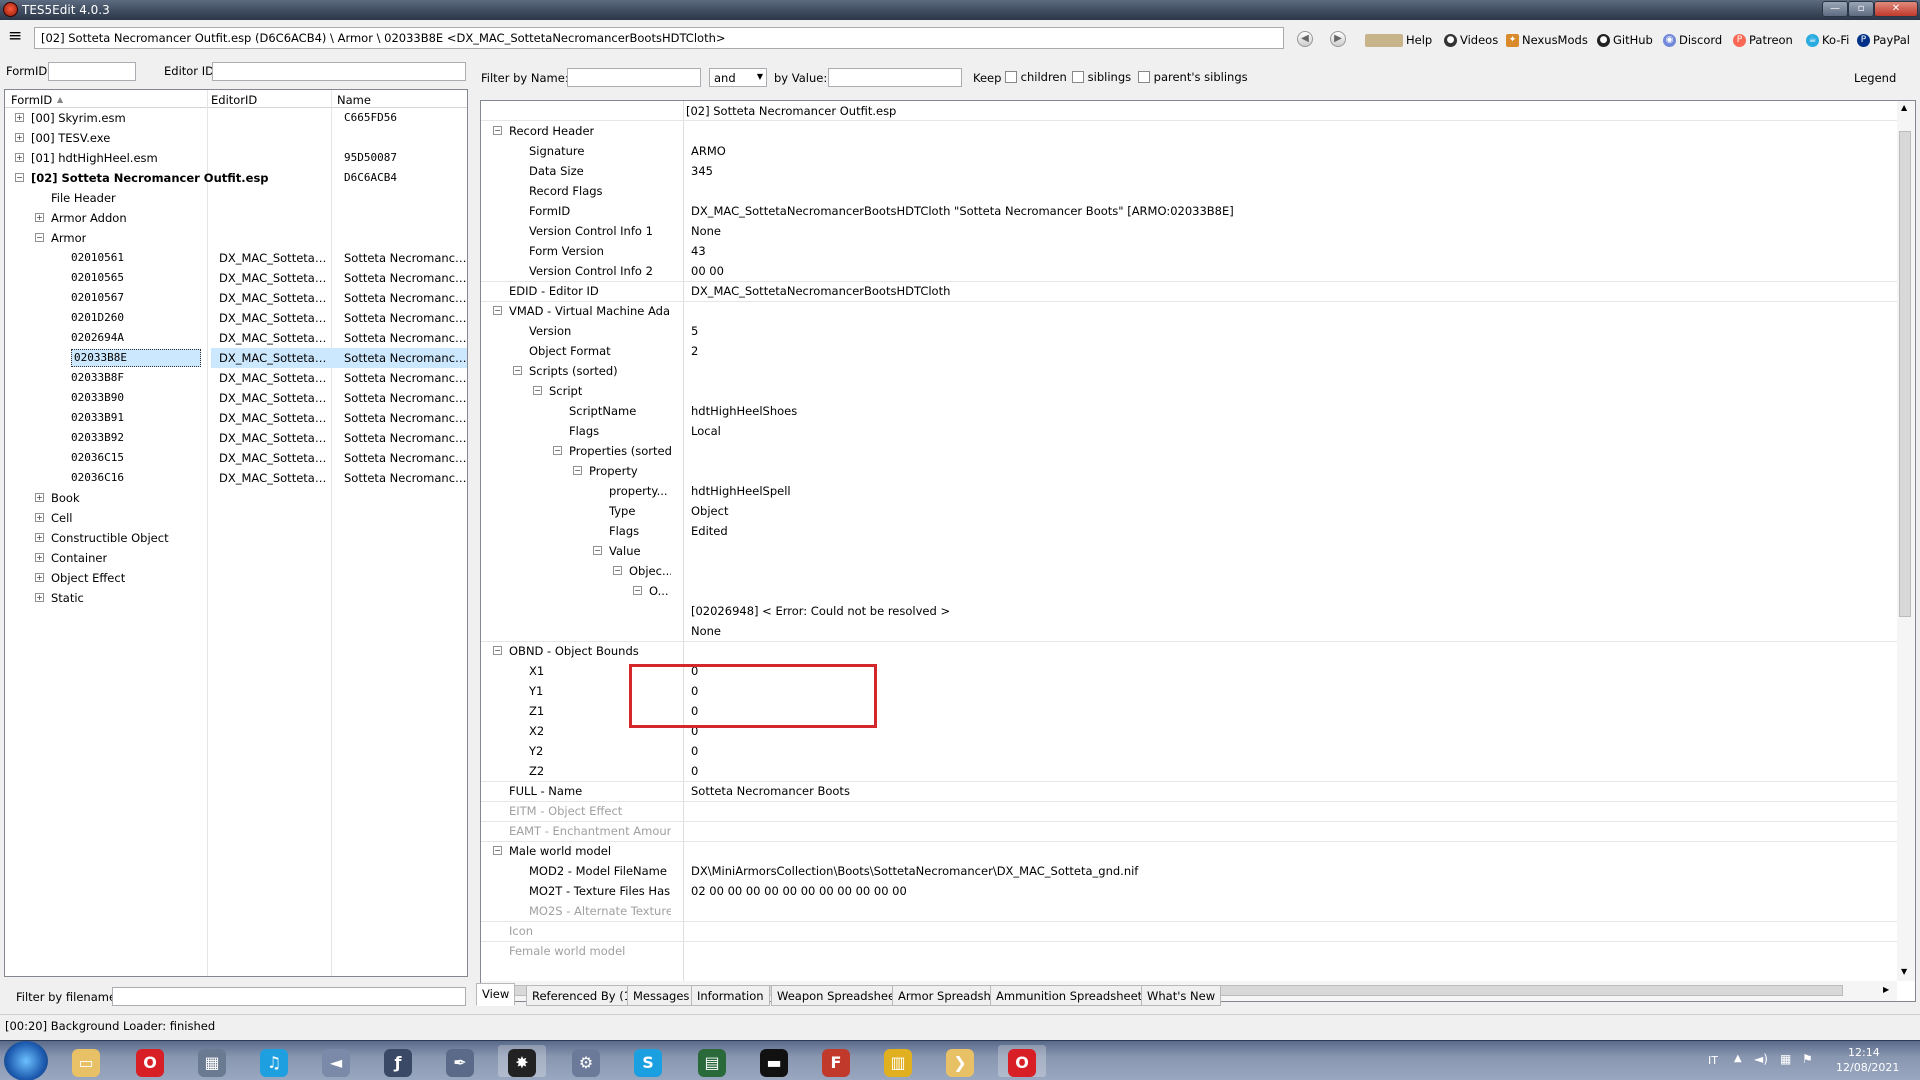 The width and height of the screenshot is (1920, 1080). I want to click on ffdec-icon: ƒ, so click(398, 1061).